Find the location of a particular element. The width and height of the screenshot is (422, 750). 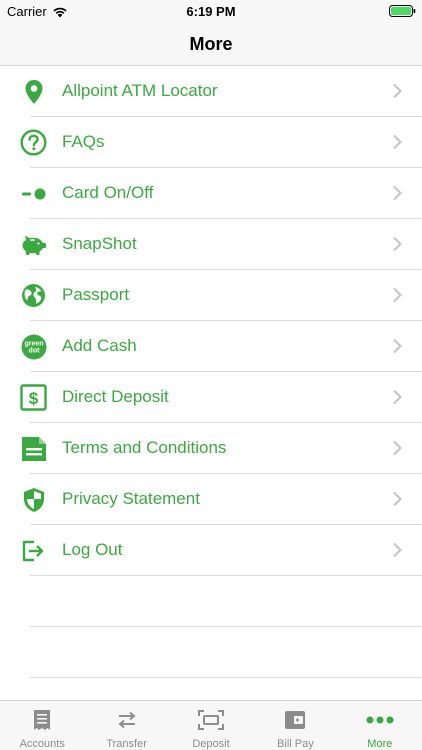

status-bar: Carrier 6:19 PM is located at coordinates (211, 11).